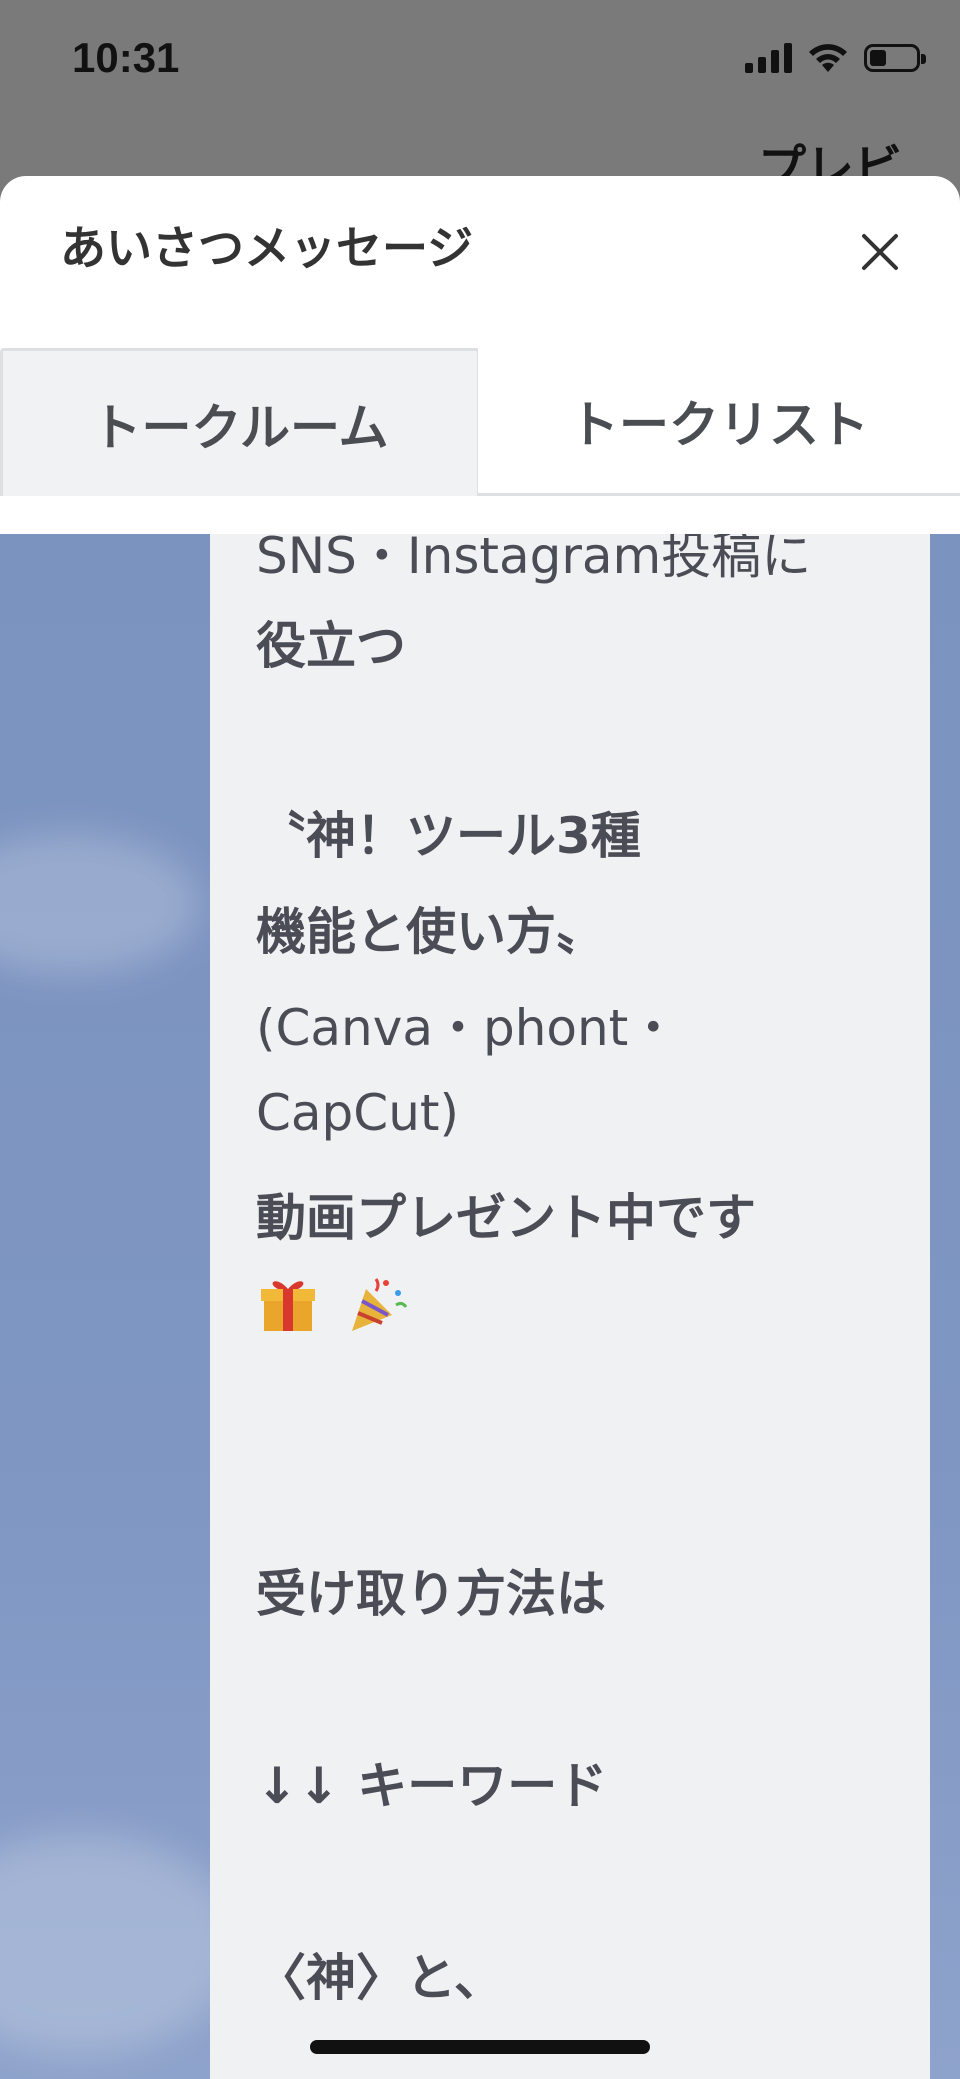 The width and height of the screenshot is (960, 2079). I want to click on close-button, so click(880, 252).